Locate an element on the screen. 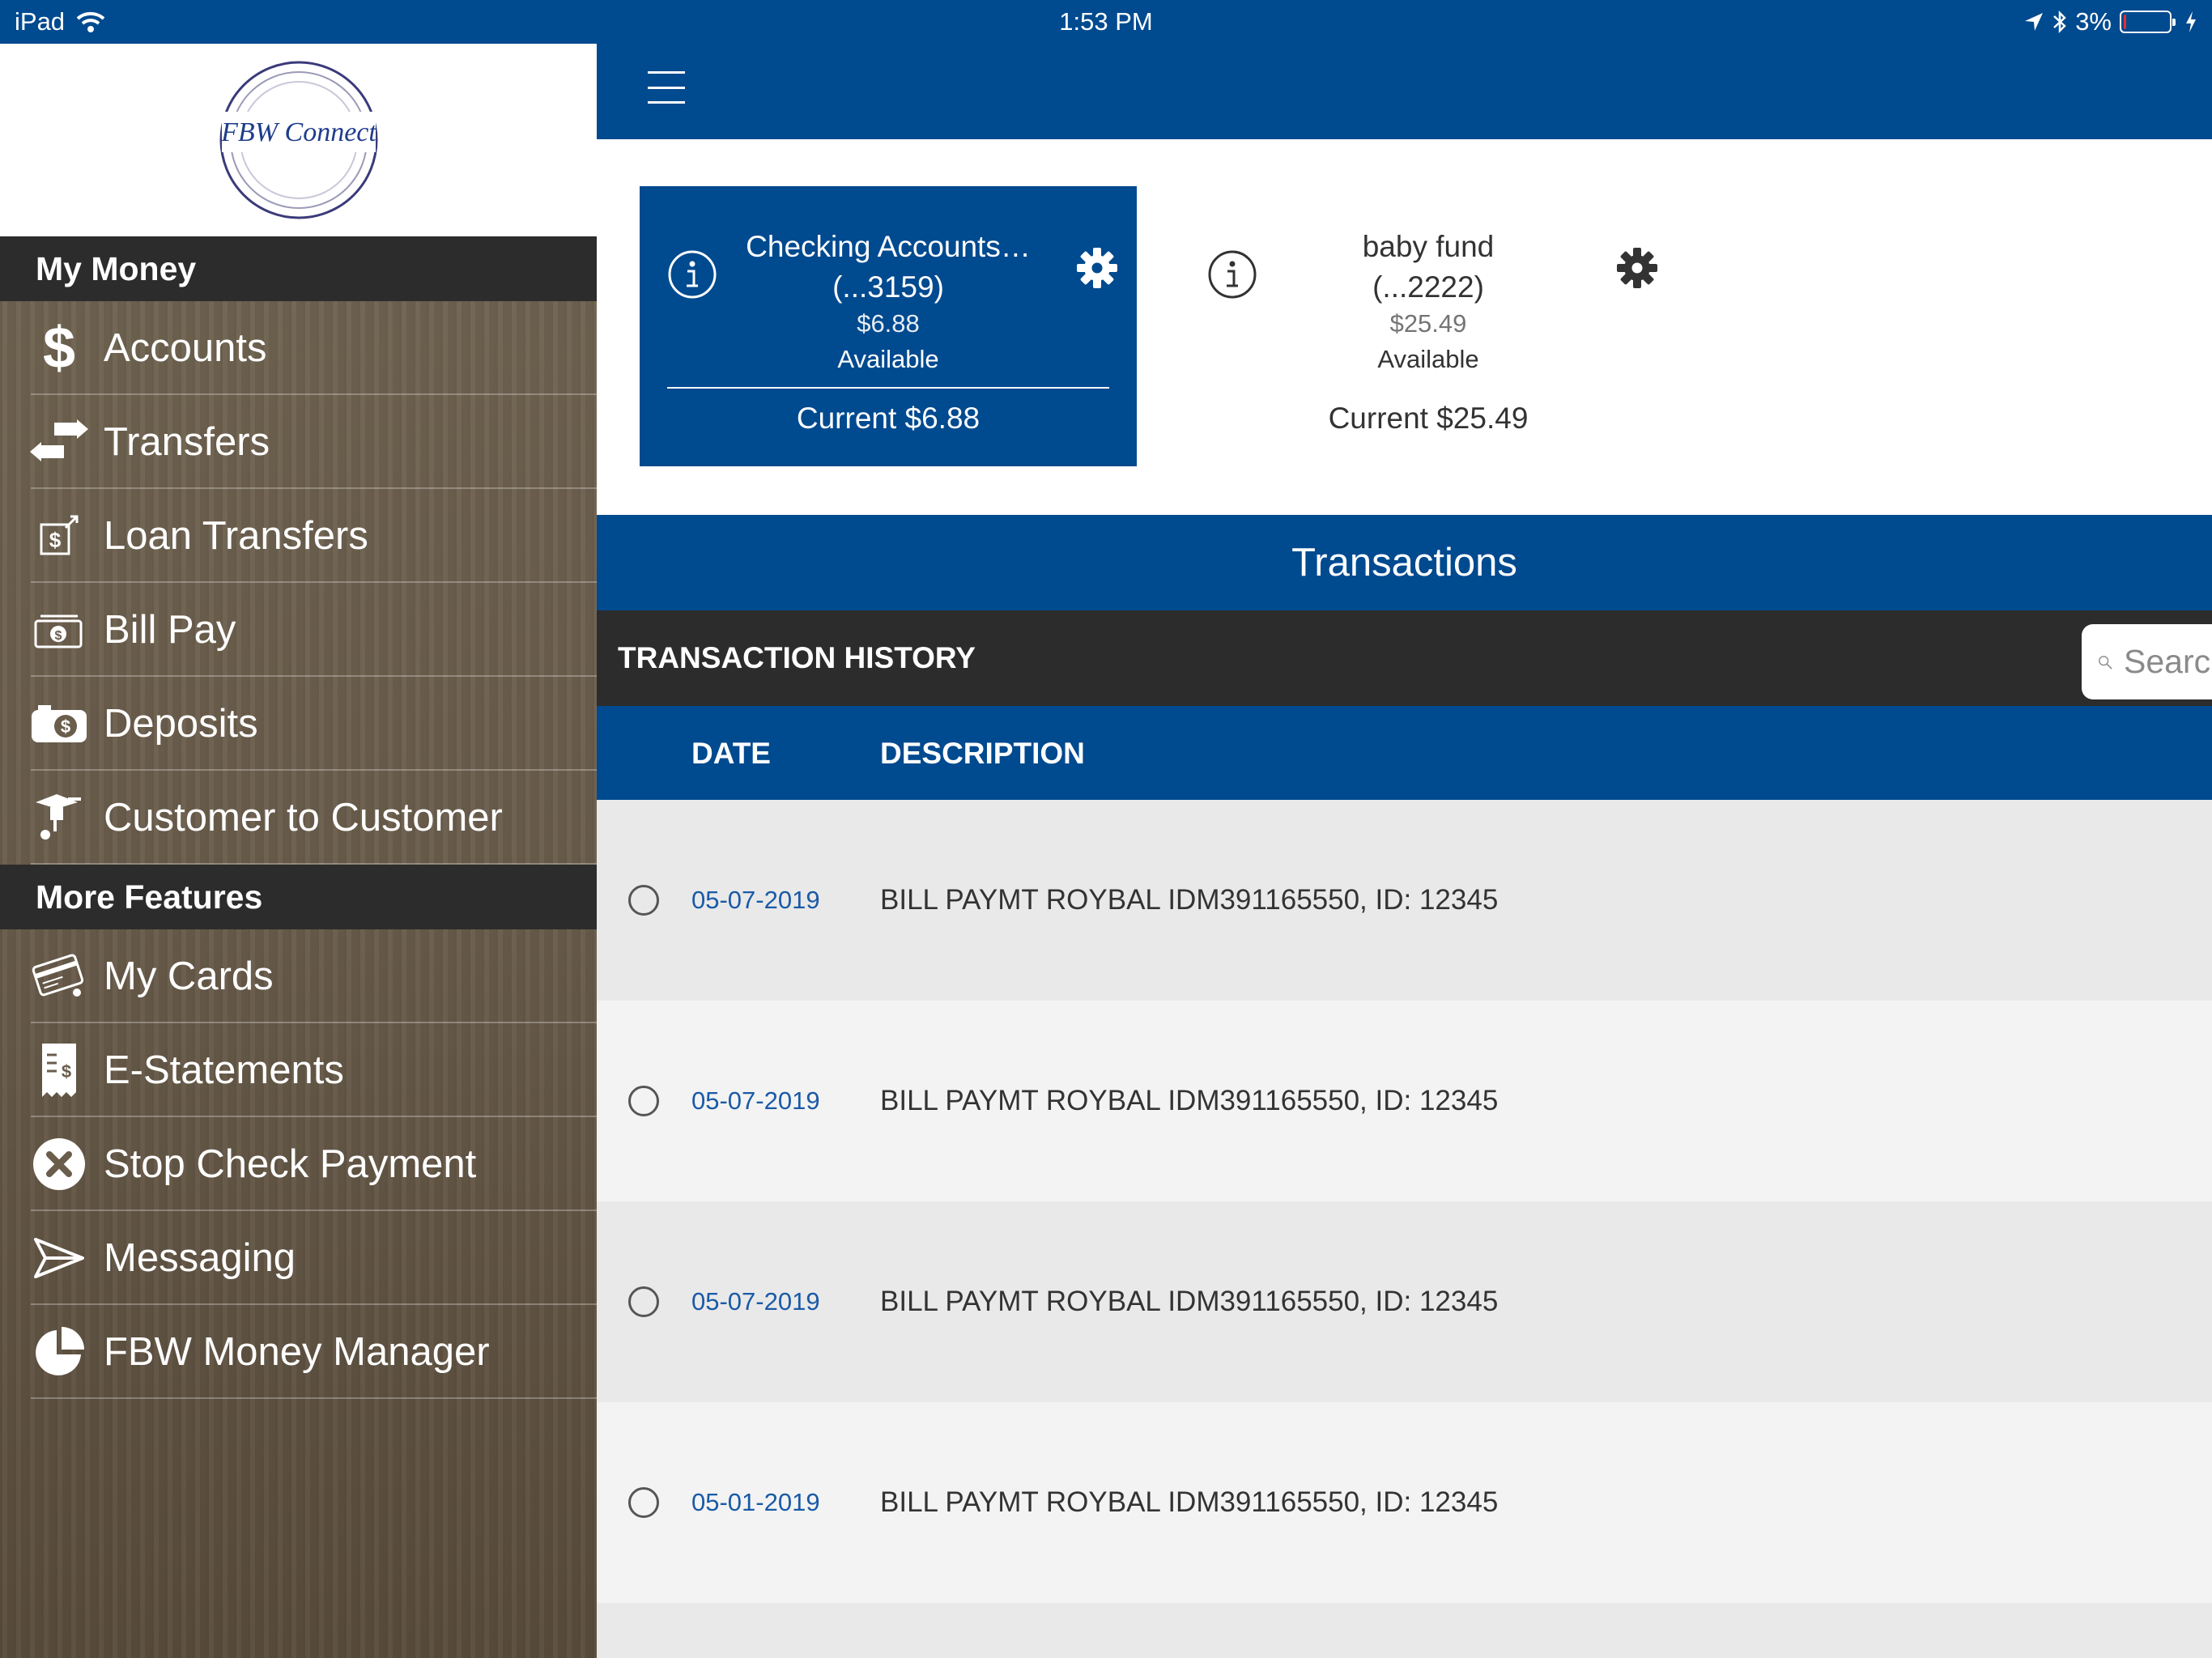 The image size is (2212, 1658). sidebar-item-transfers: Transfers is located at coordinates (299, 442).